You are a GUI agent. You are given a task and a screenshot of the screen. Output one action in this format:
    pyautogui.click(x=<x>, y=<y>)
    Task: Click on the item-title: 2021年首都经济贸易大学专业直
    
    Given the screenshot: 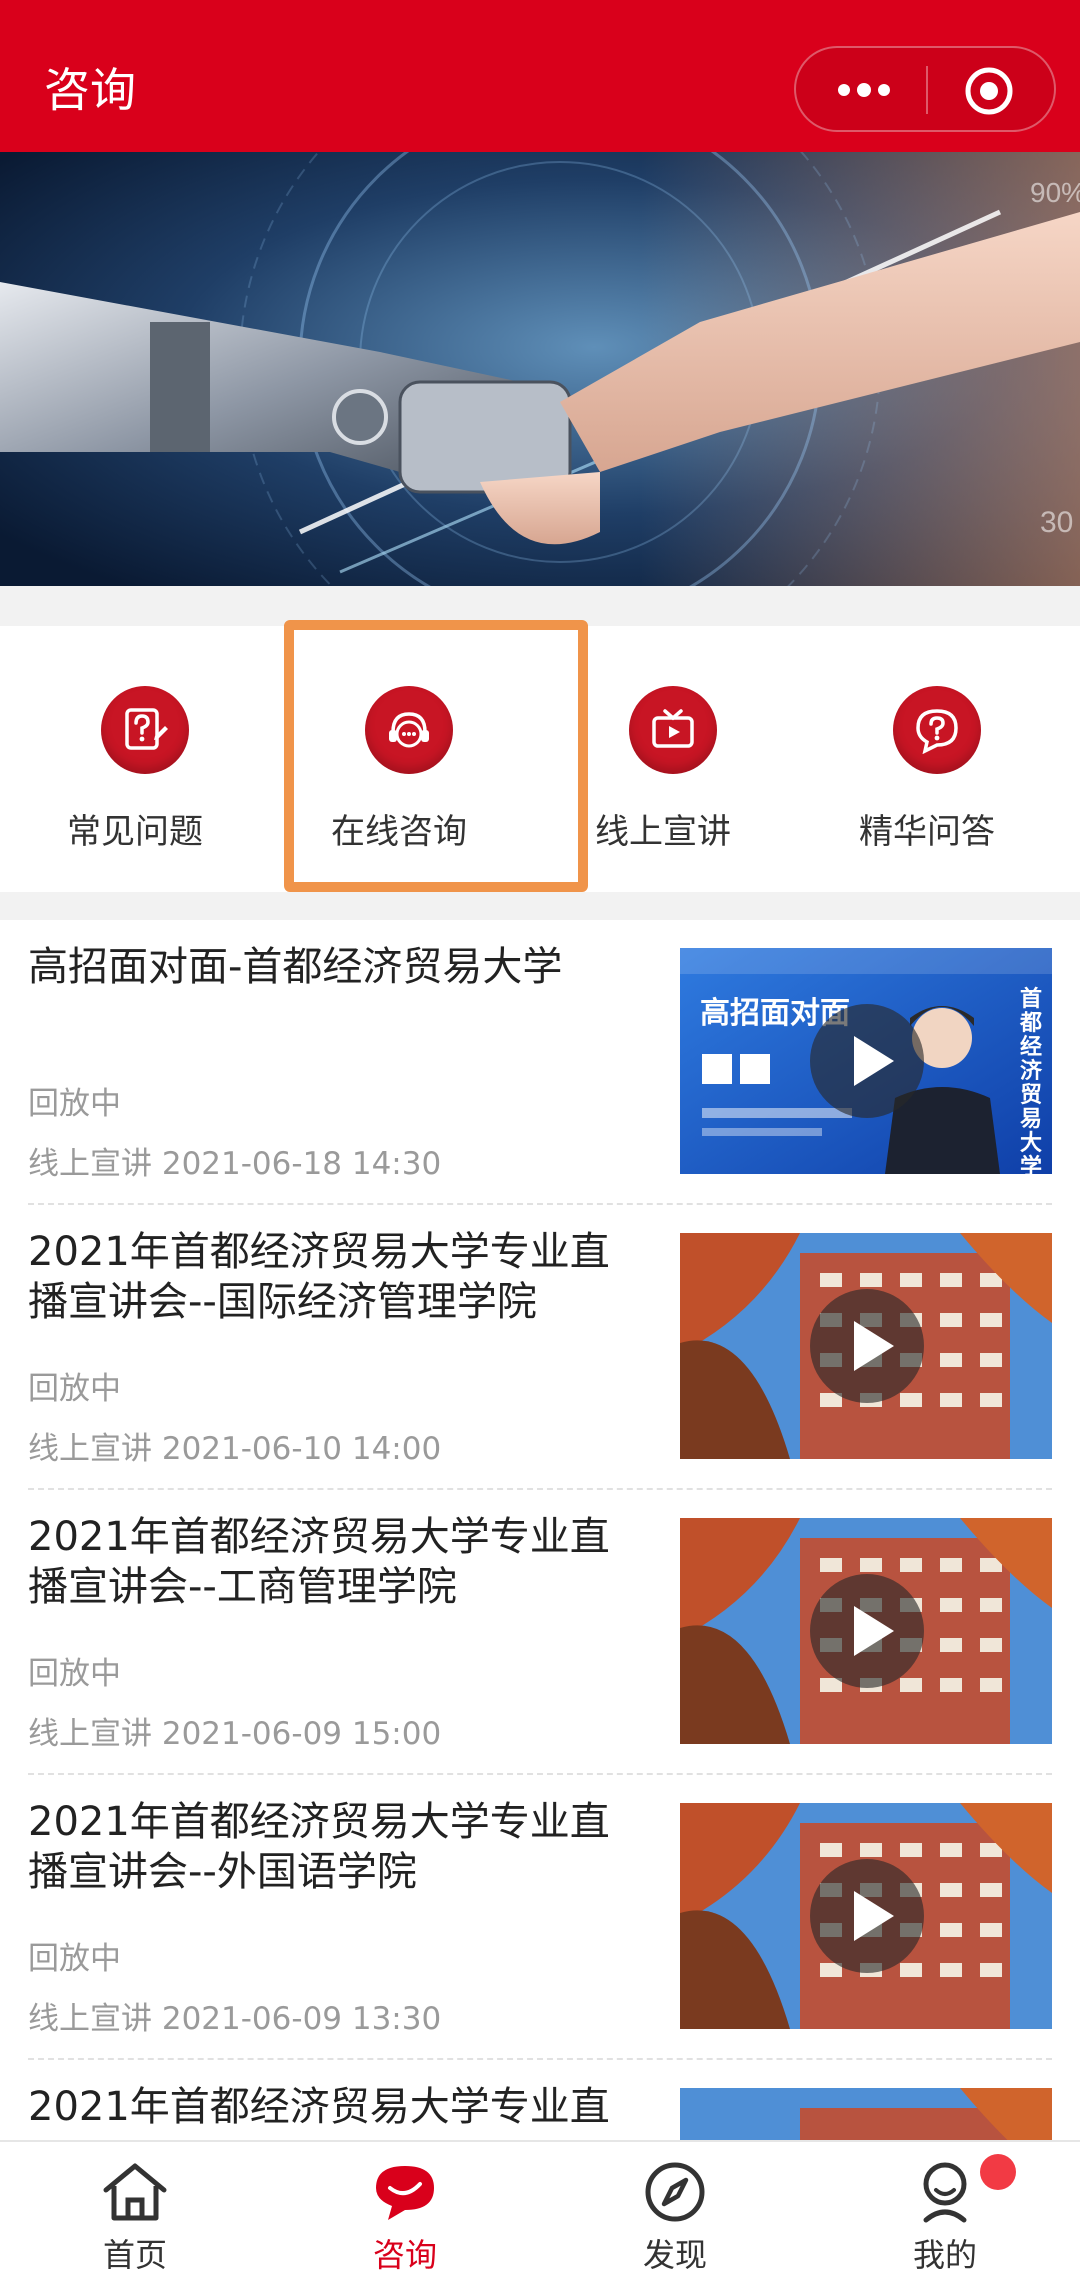 What is the action you would take?
    pyautogui.click(x=319, y=2107)
    